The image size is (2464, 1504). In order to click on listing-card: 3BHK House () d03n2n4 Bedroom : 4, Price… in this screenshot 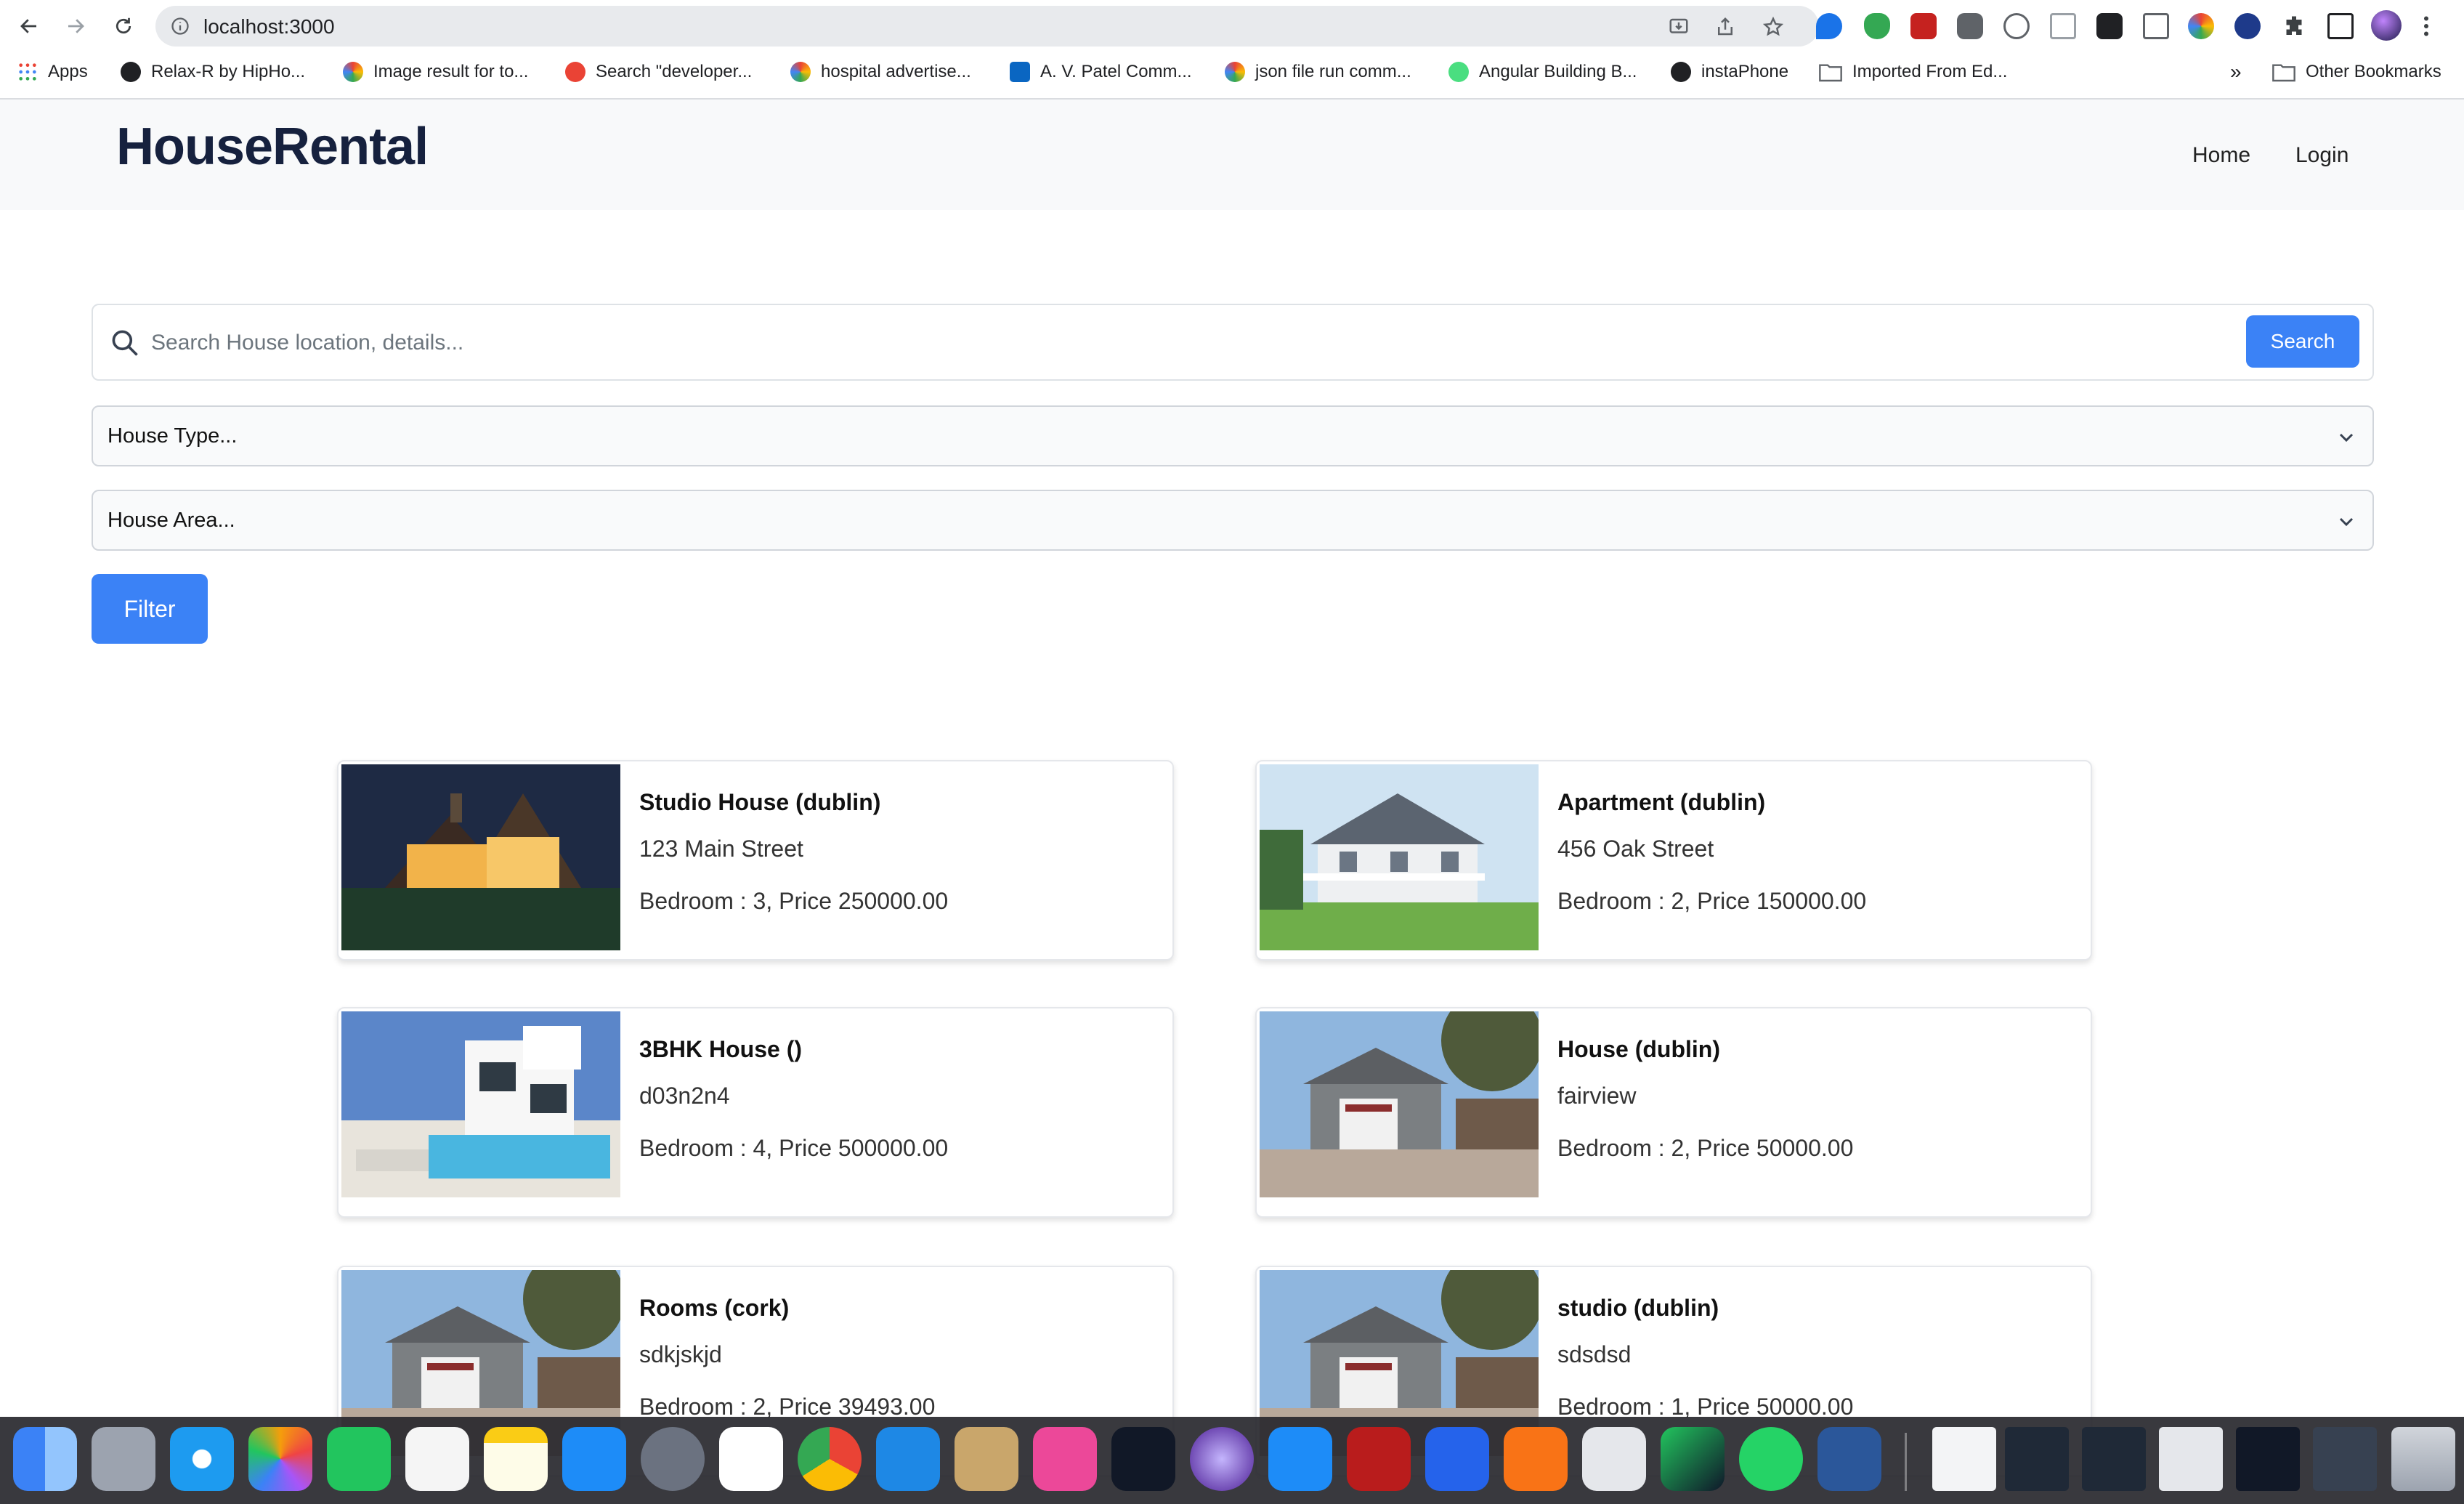, I will do `click(755, 1112)`.